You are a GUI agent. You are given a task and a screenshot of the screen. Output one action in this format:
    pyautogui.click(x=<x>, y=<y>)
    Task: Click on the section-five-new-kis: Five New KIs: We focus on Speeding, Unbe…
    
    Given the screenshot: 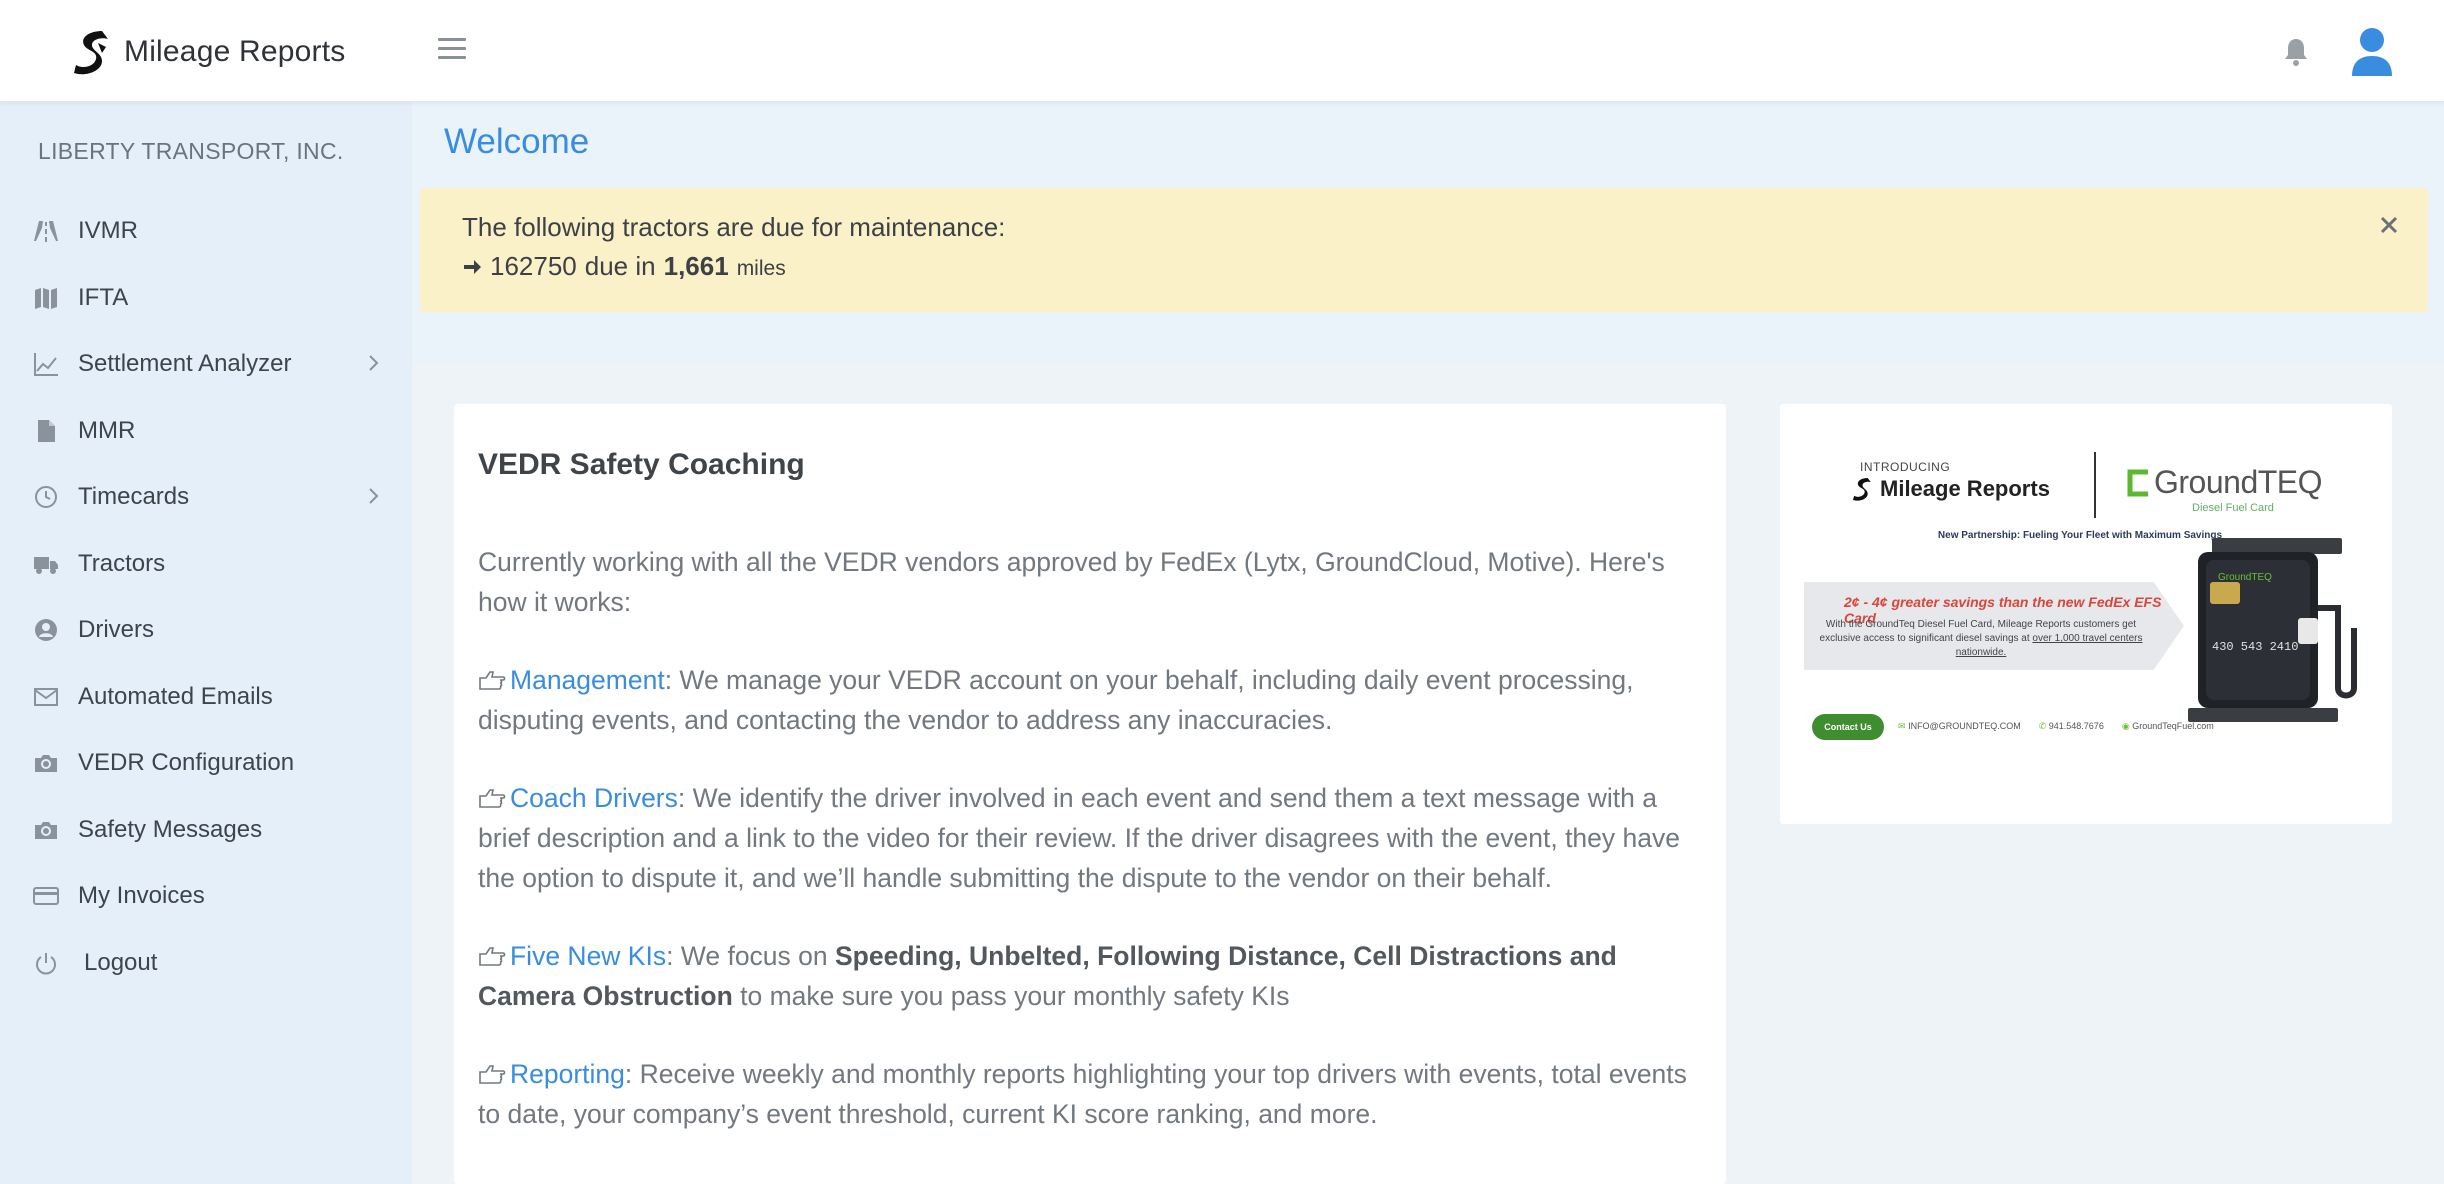 What is the action you would take?
    pyautogui.click(x=1047, y=976)
    